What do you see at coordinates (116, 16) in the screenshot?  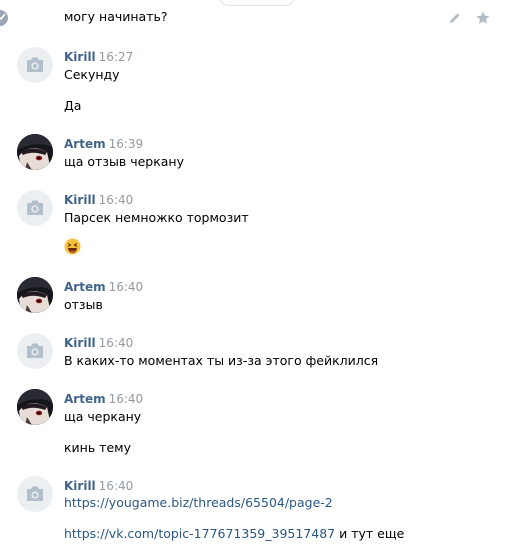 I see `message-text: могу начинать?` at bounding box center [116, 16].